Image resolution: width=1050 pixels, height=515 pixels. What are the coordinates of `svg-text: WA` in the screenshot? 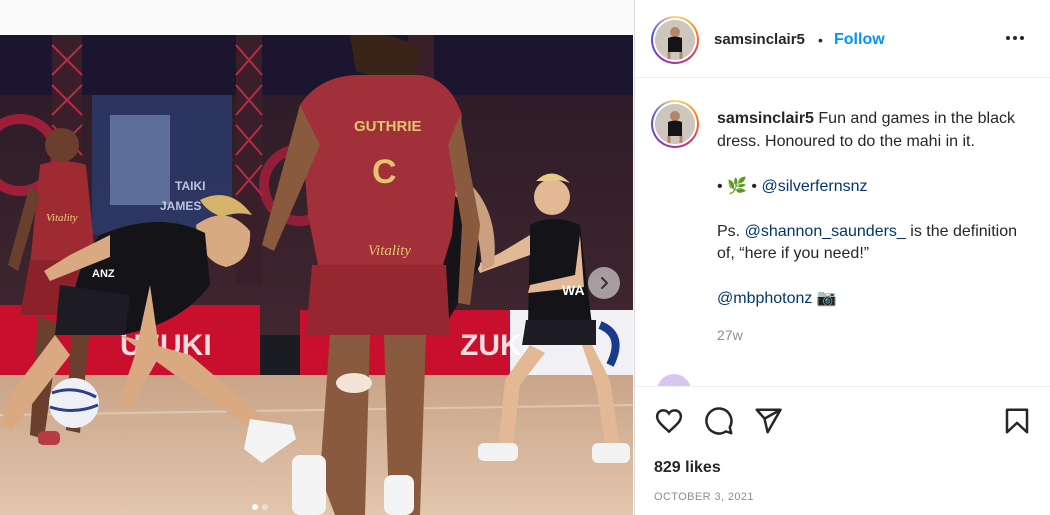 It's located at (573, 290).